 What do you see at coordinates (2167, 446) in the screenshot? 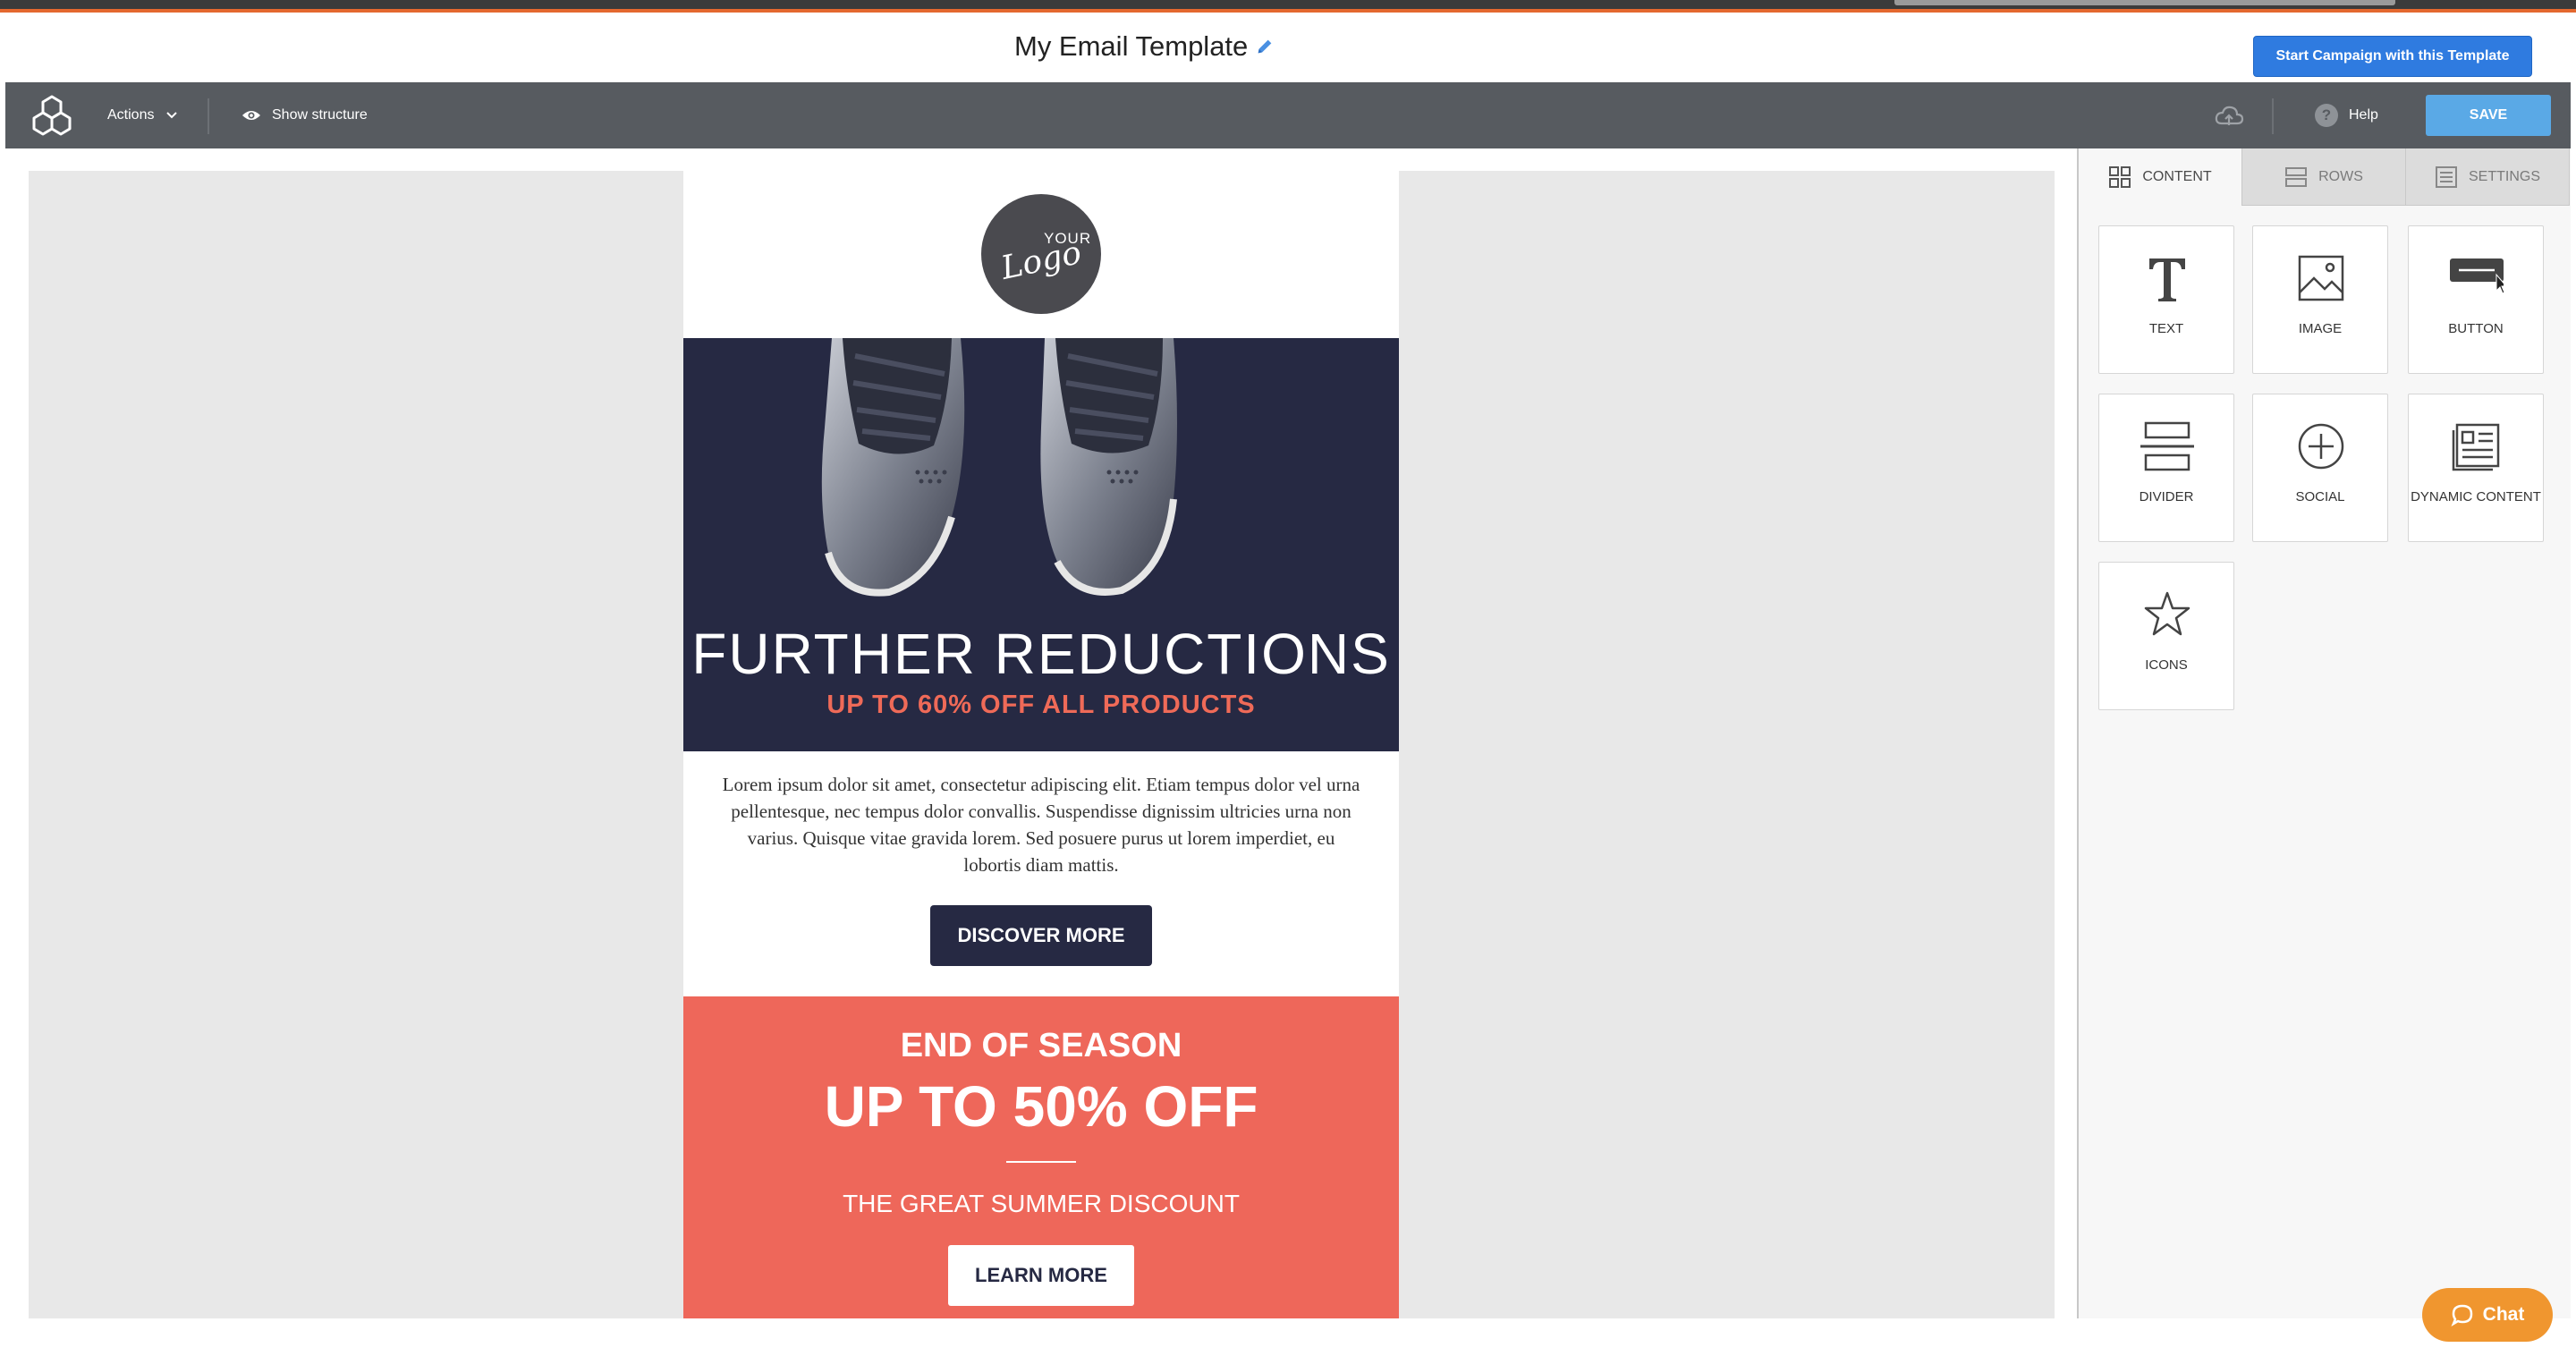
I see `divider-icon` at bounding box center [2167, 446].